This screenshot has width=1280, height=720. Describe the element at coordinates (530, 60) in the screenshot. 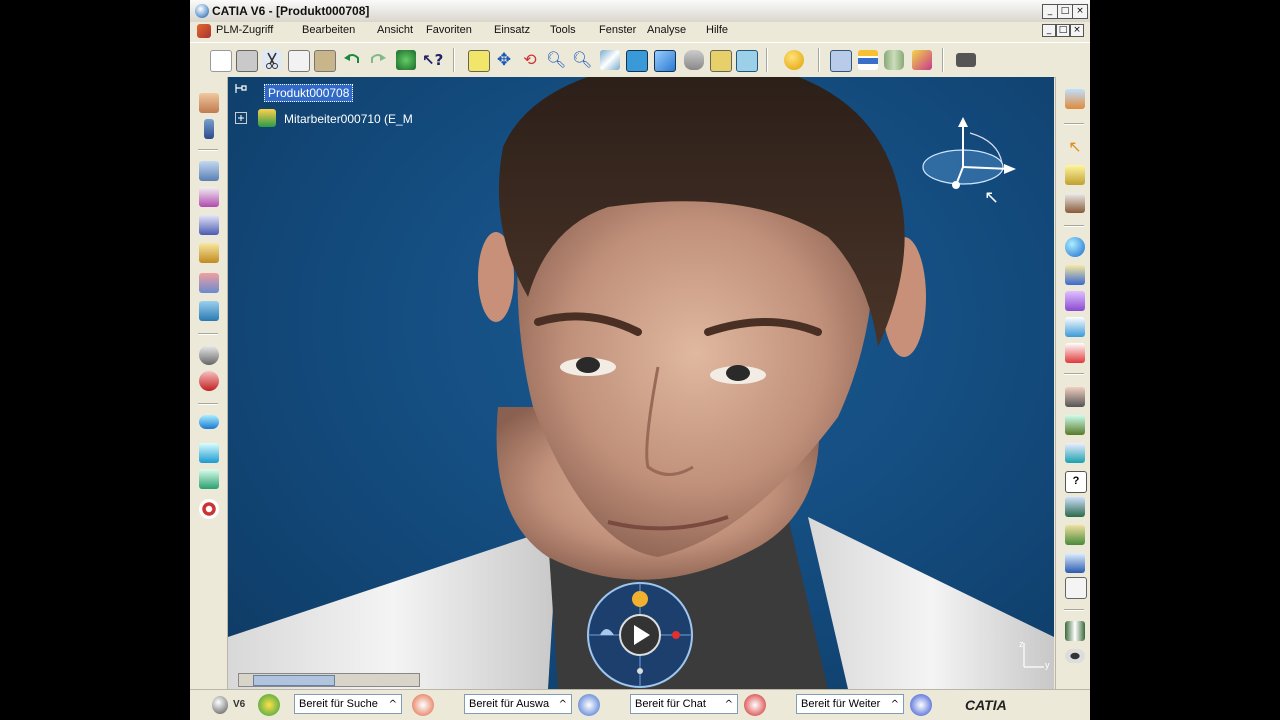

I see `rotate-icon: ⟲` at that location.